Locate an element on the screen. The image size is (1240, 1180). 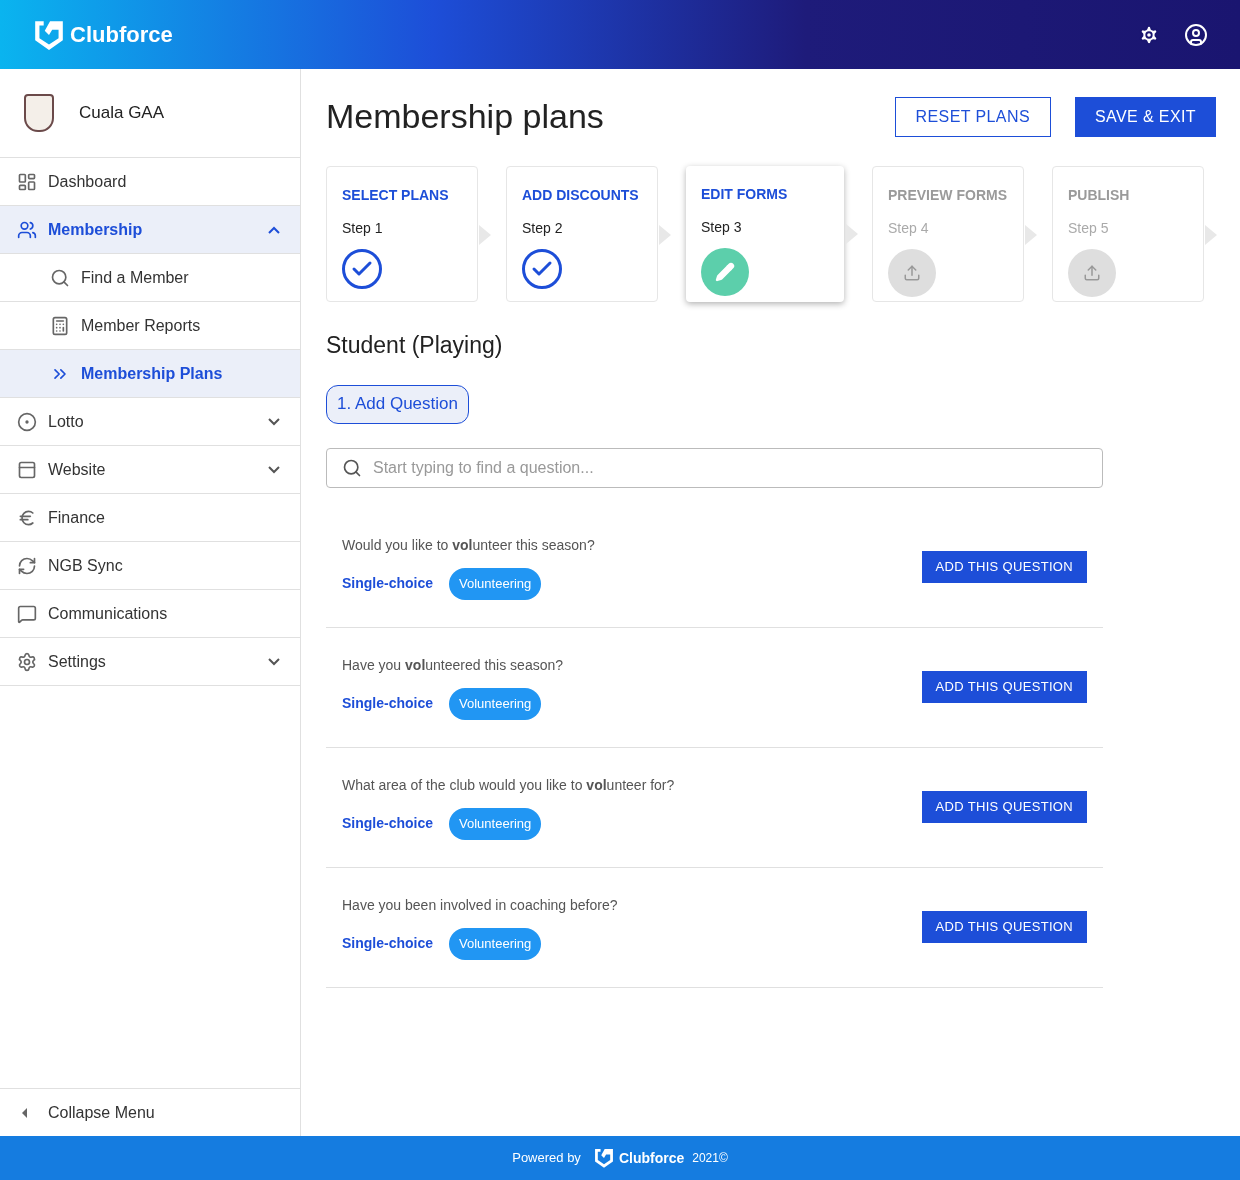
sidebar-item: NGB Sync is located at coordinates (150, 566).